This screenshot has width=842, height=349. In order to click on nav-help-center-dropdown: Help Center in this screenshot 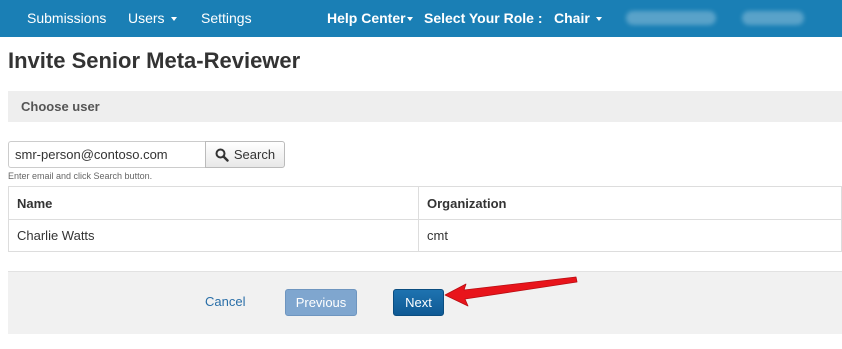, I will do `click(370, 18)`.